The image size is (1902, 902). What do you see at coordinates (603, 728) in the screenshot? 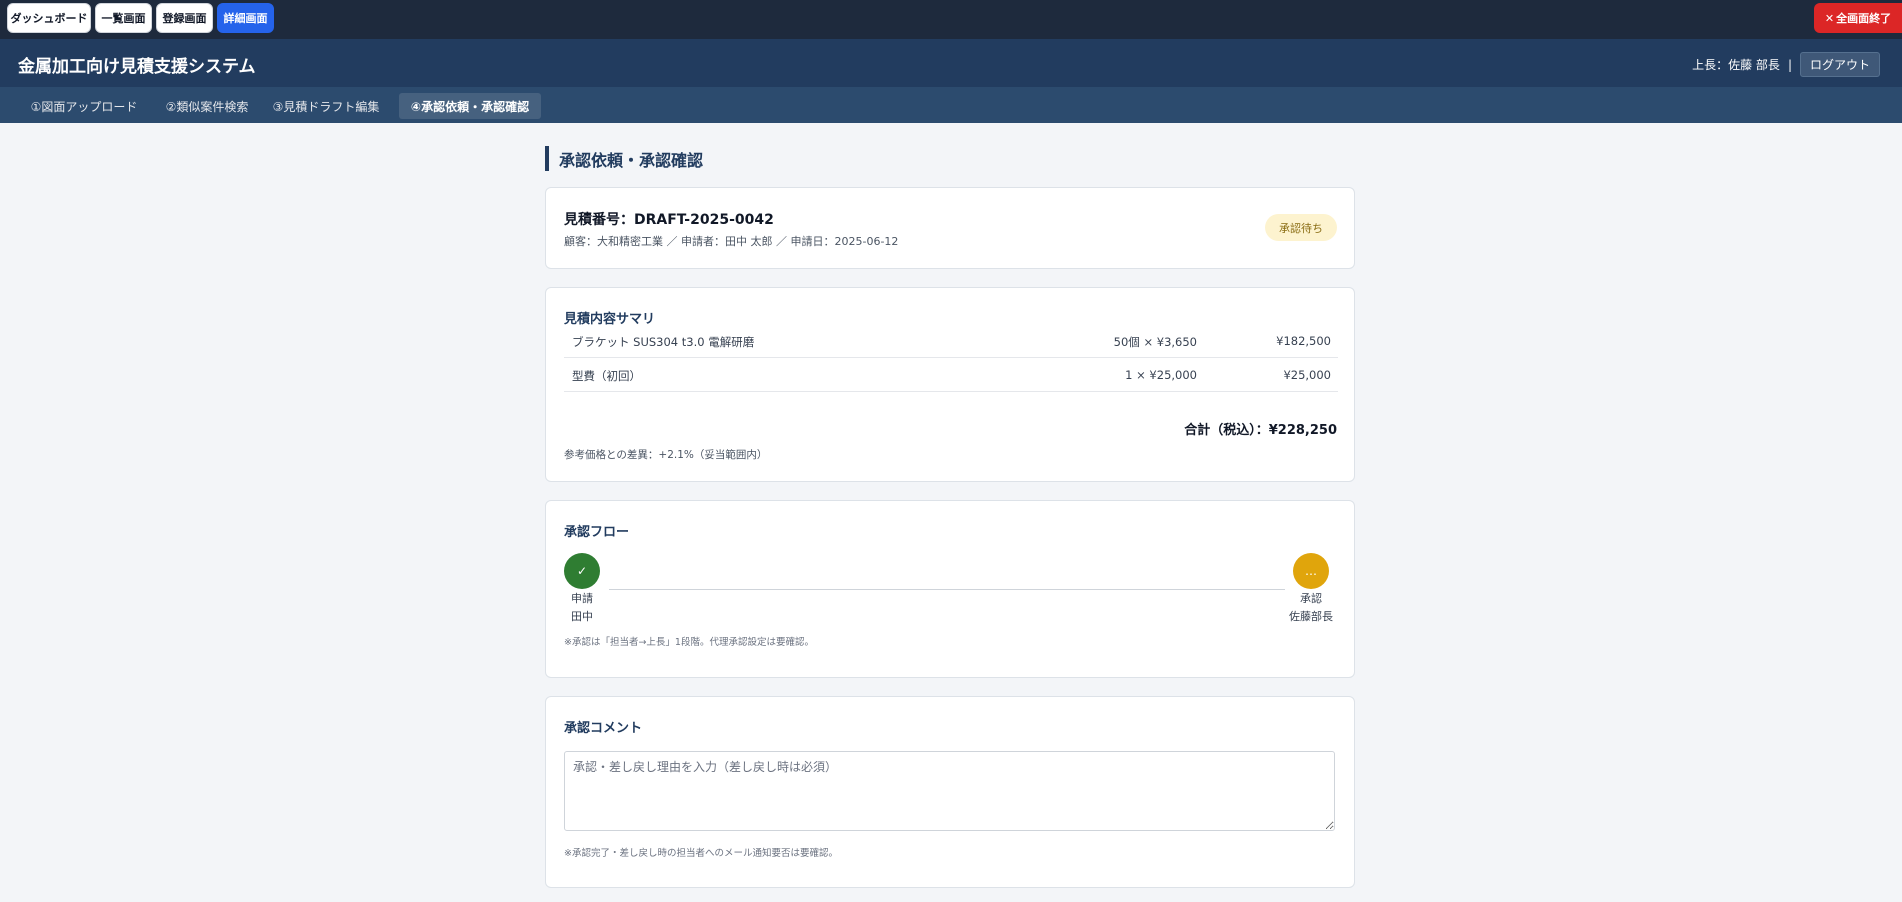
I see `comment-title: 承認コメント` at bounding box center [603, 728].